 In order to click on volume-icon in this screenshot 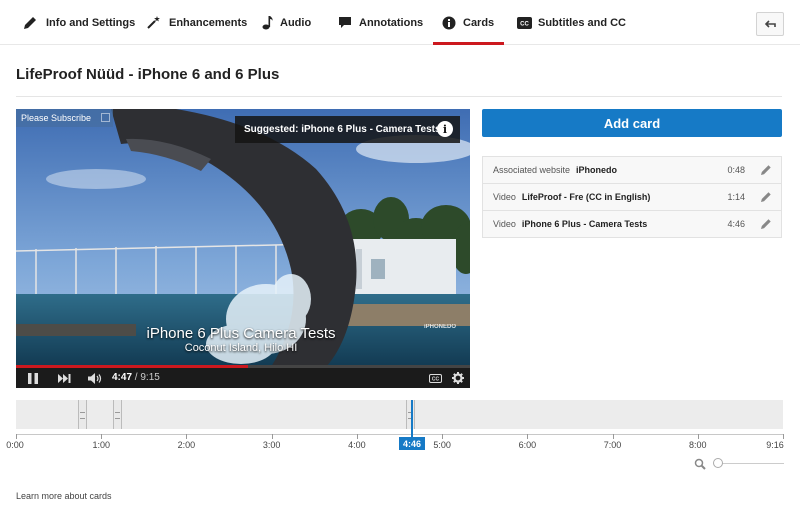, I will do `click(94, 378)`.